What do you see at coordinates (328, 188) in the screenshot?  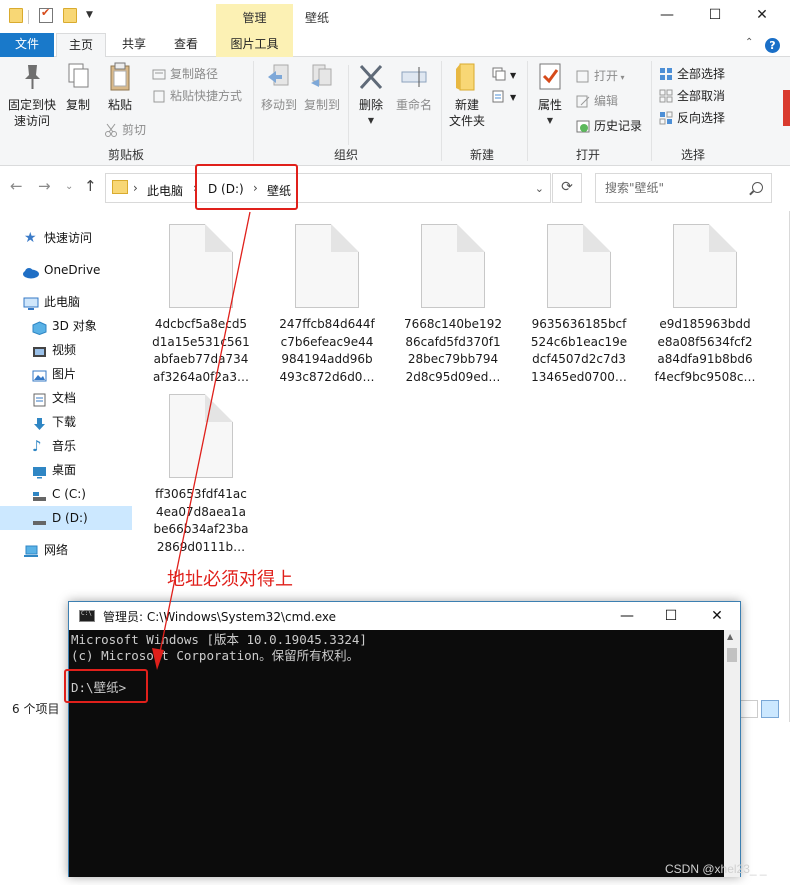 I see `address-bar: › 此电脑 › D (D:) › 壁纸 ⌄` at bounding box center [328, 188].